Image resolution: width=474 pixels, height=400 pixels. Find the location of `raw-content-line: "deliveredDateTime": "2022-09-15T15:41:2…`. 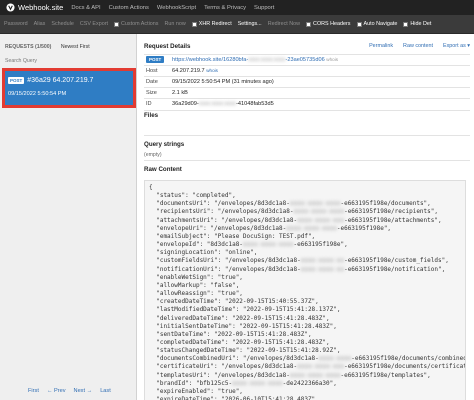

raw-content-line: "deliveredDateTime": "2022-09-15T15:41:2… is located at coordinates (239, 318).